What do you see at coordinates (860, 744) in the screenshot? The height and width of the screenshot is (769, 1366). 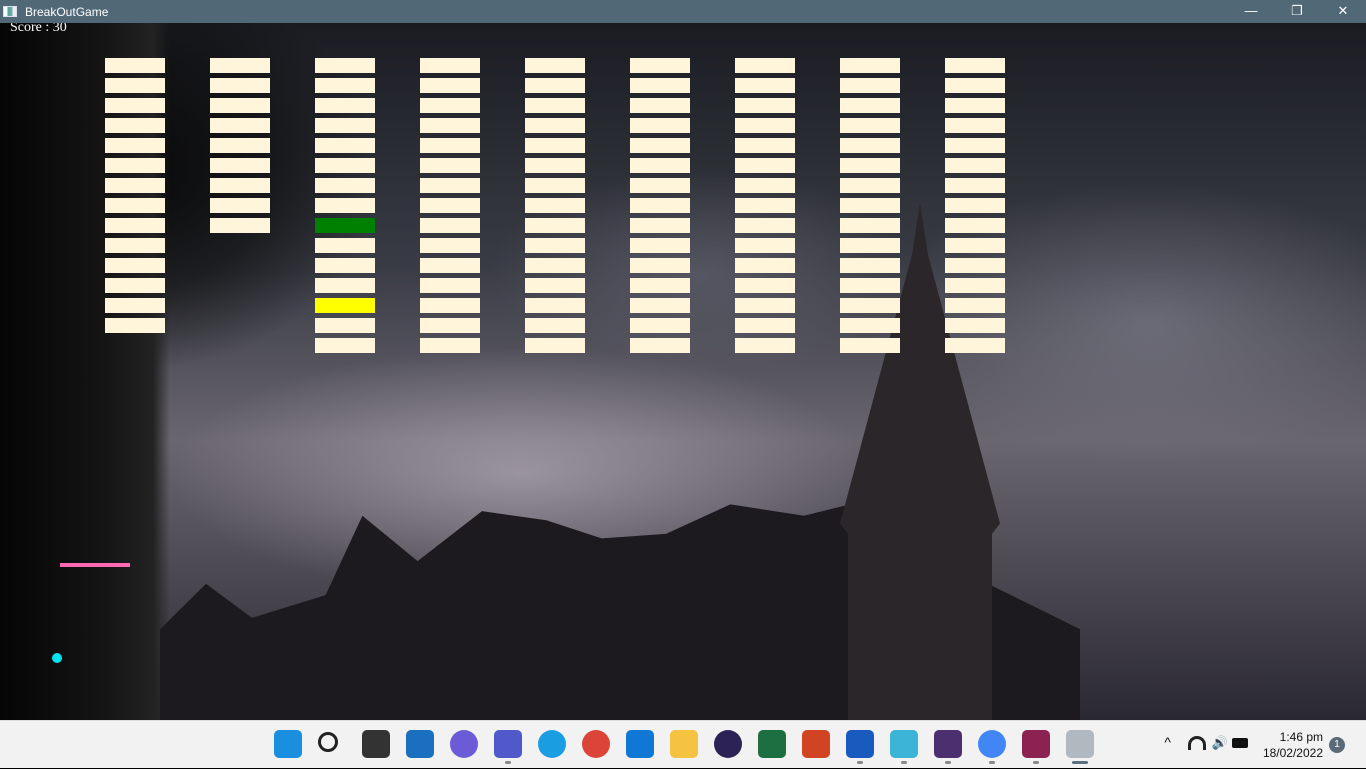 I see `taskbar-word-icon` at bounding box center [860, 744].